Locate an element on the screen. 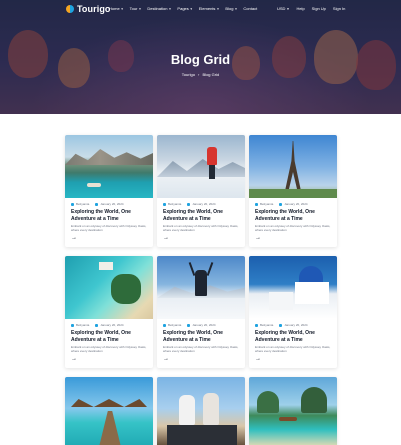 The width and height of the screenshot is (401, 445). help-link: Help is located at coordinates (300, 8).